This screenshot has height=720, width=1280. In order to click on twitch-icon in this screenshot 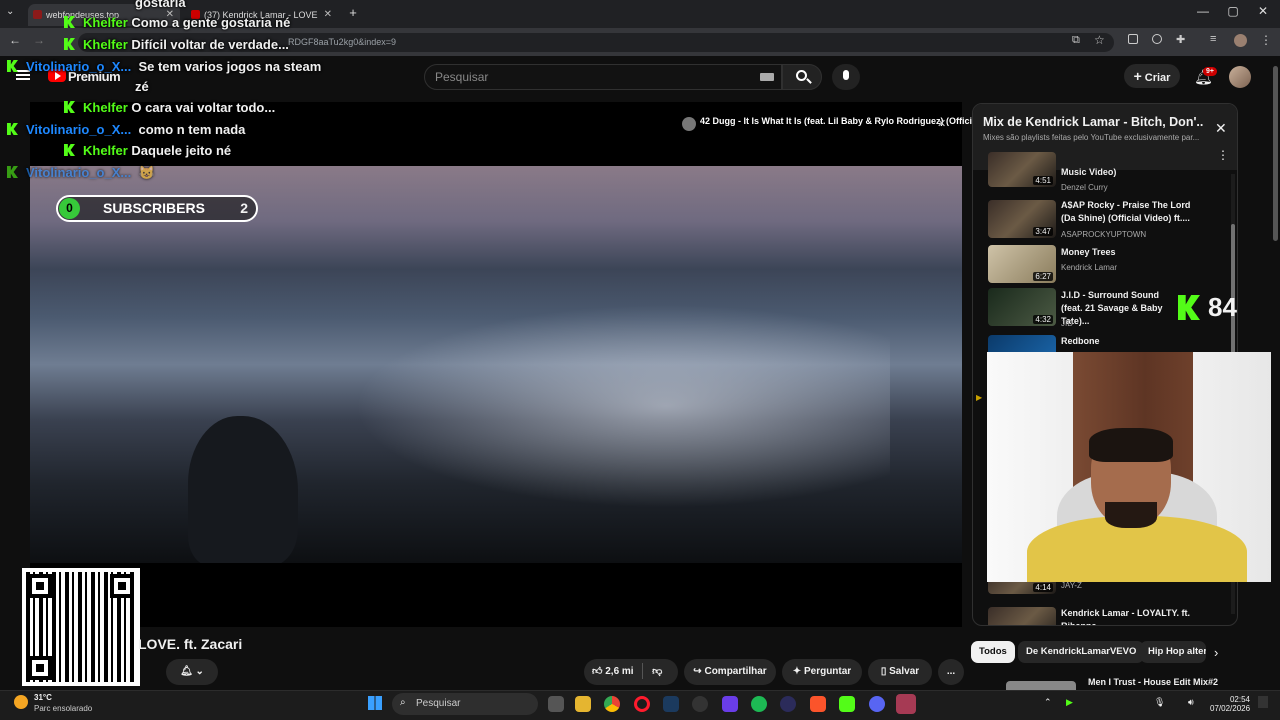, I will do `click(730, 704)`.